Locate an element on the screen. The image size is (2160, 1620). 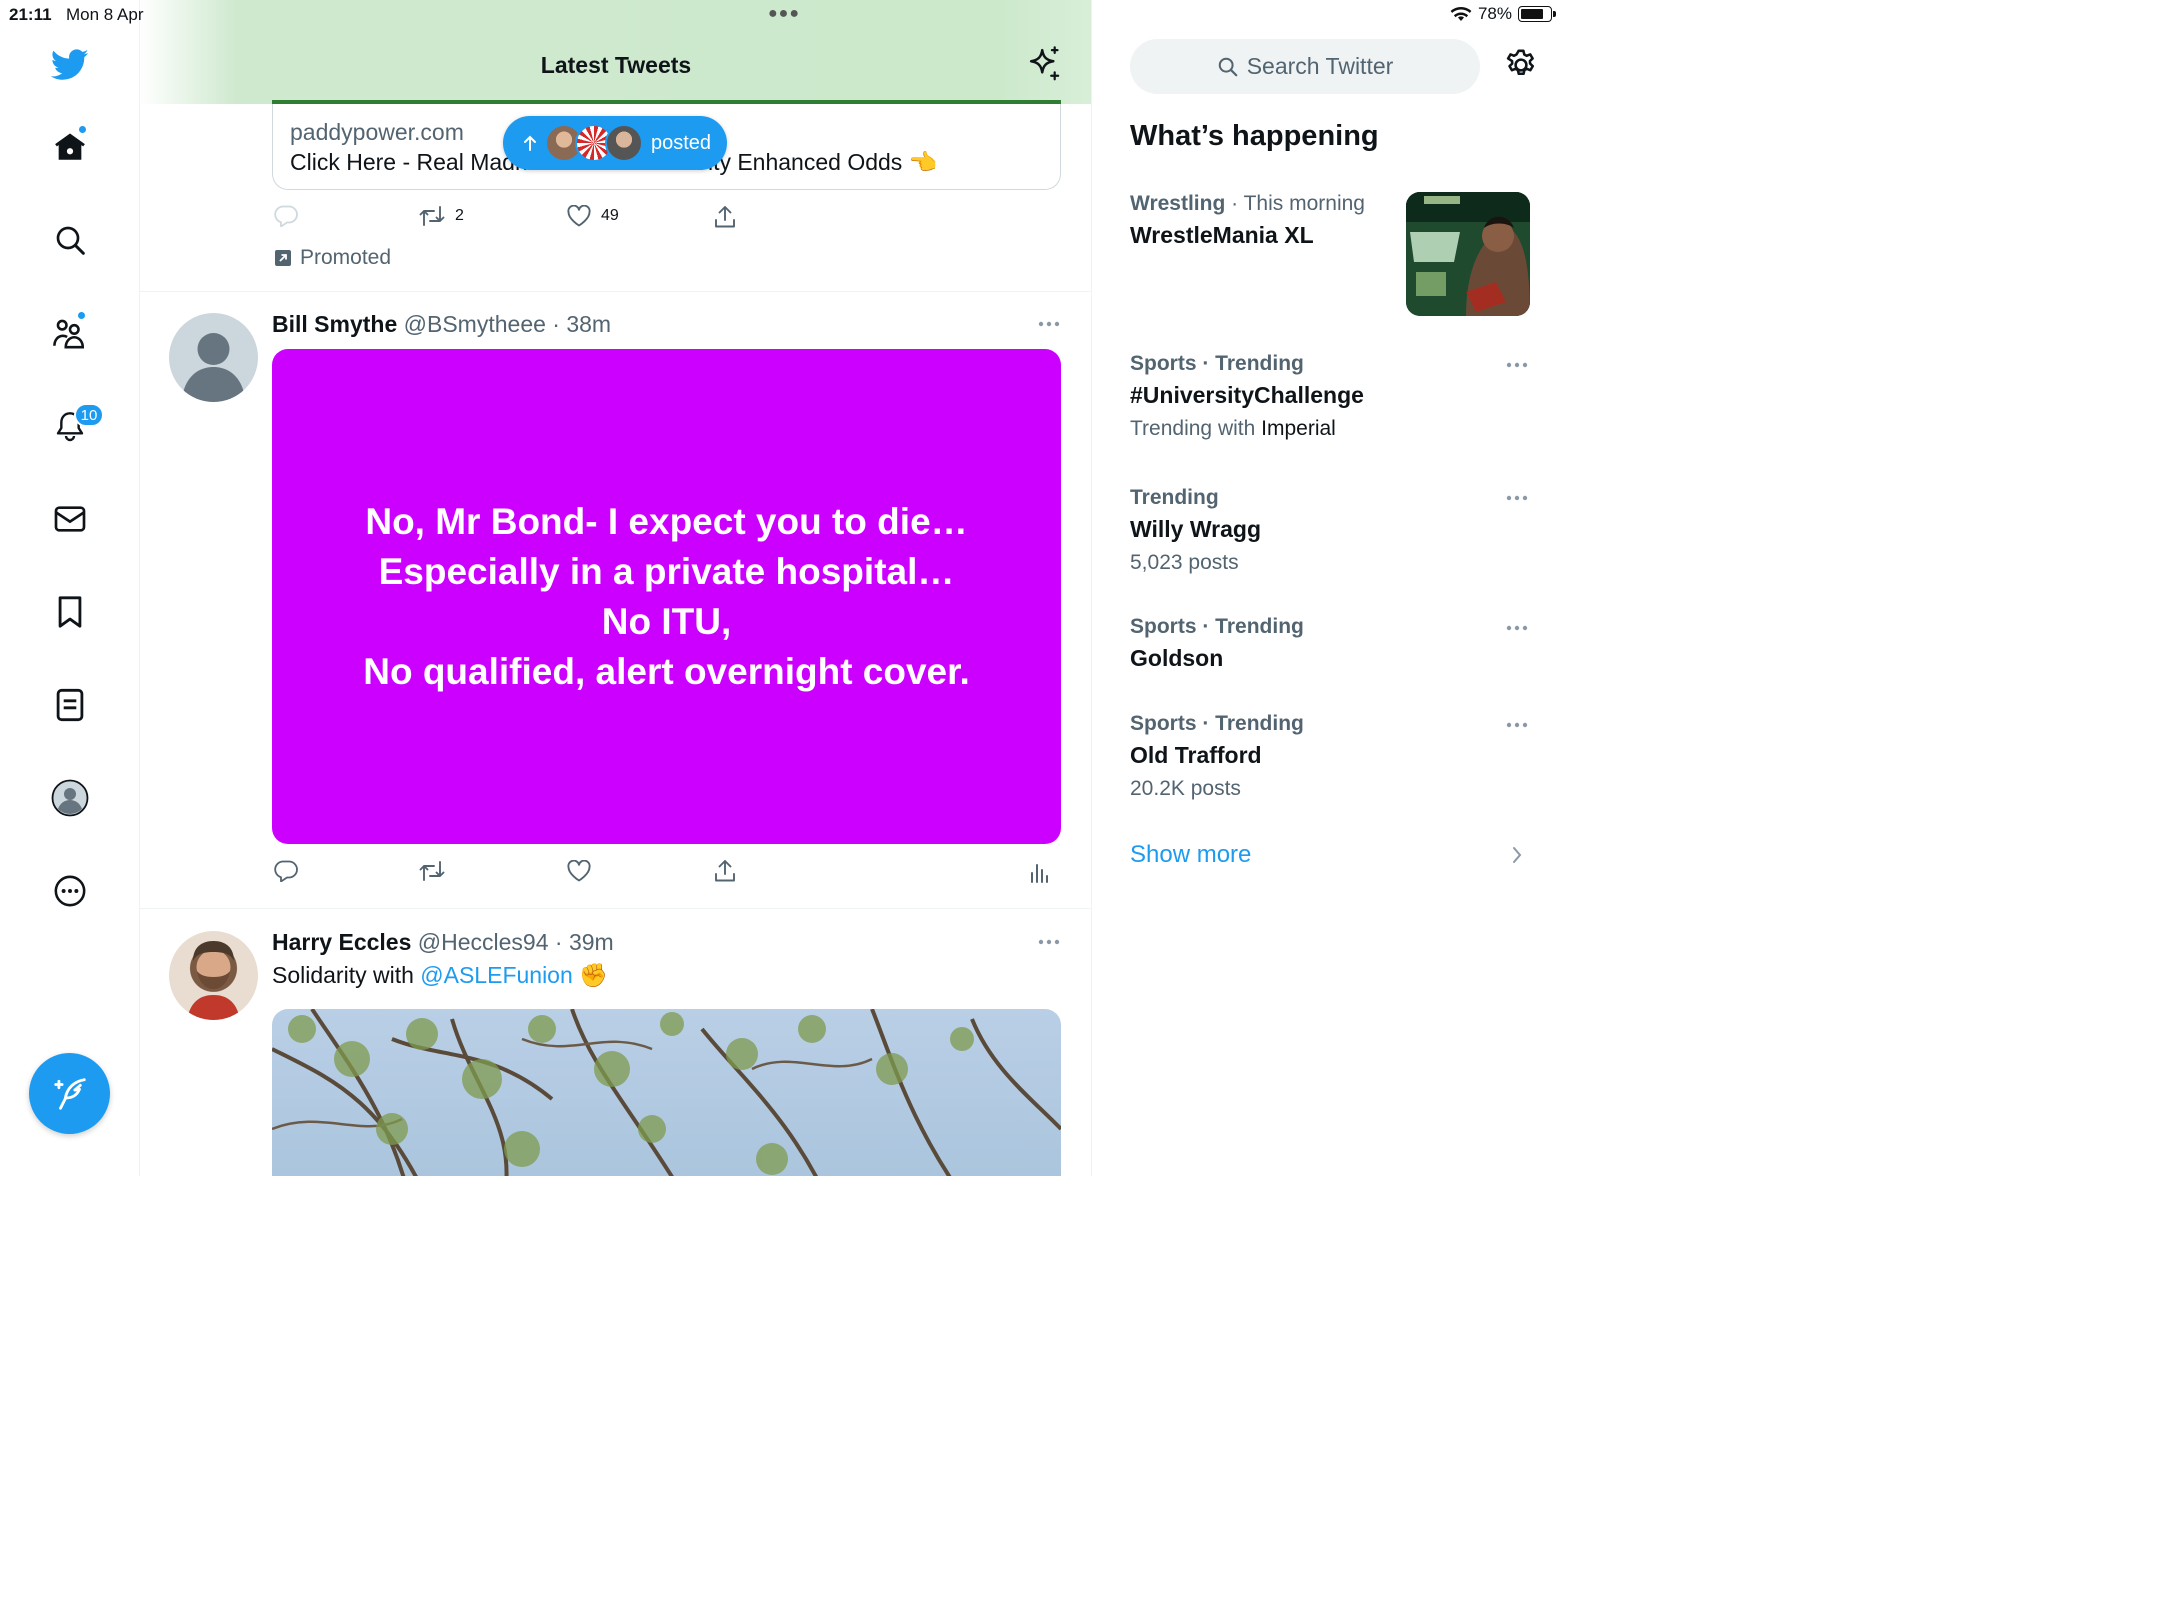
settings-gear-icon is located at coordinates (1521, 65).